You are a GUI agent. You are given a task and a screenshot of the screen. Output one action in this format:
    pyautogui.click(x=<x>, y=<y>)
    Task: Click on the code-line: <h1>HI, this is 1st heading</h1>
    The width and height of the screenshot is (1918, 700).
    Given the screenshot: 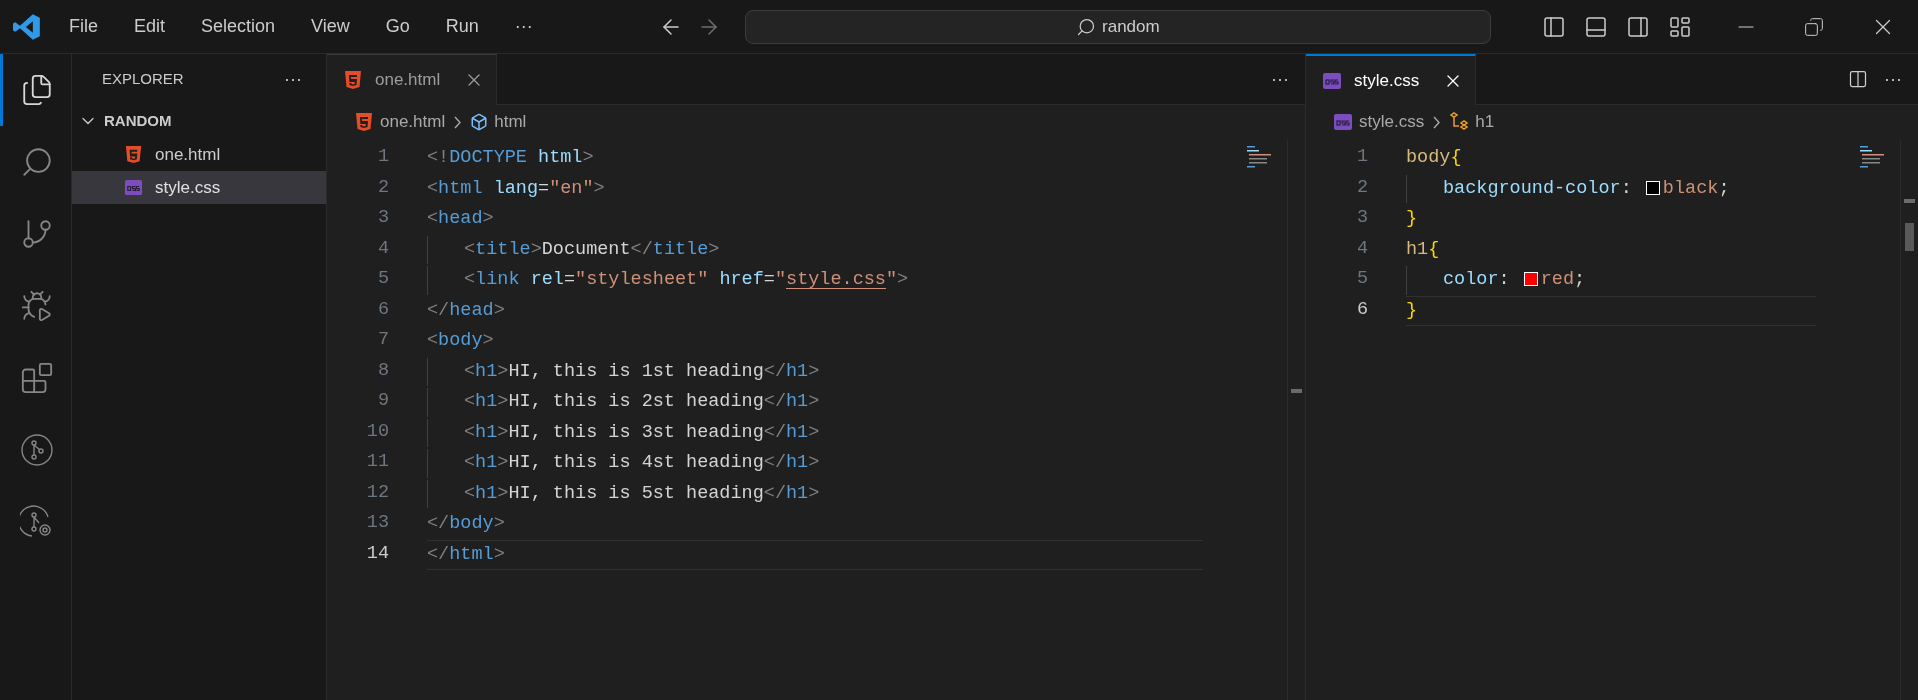 What is the action you would take?
    pyautogui.click(x=815, y=371)
    